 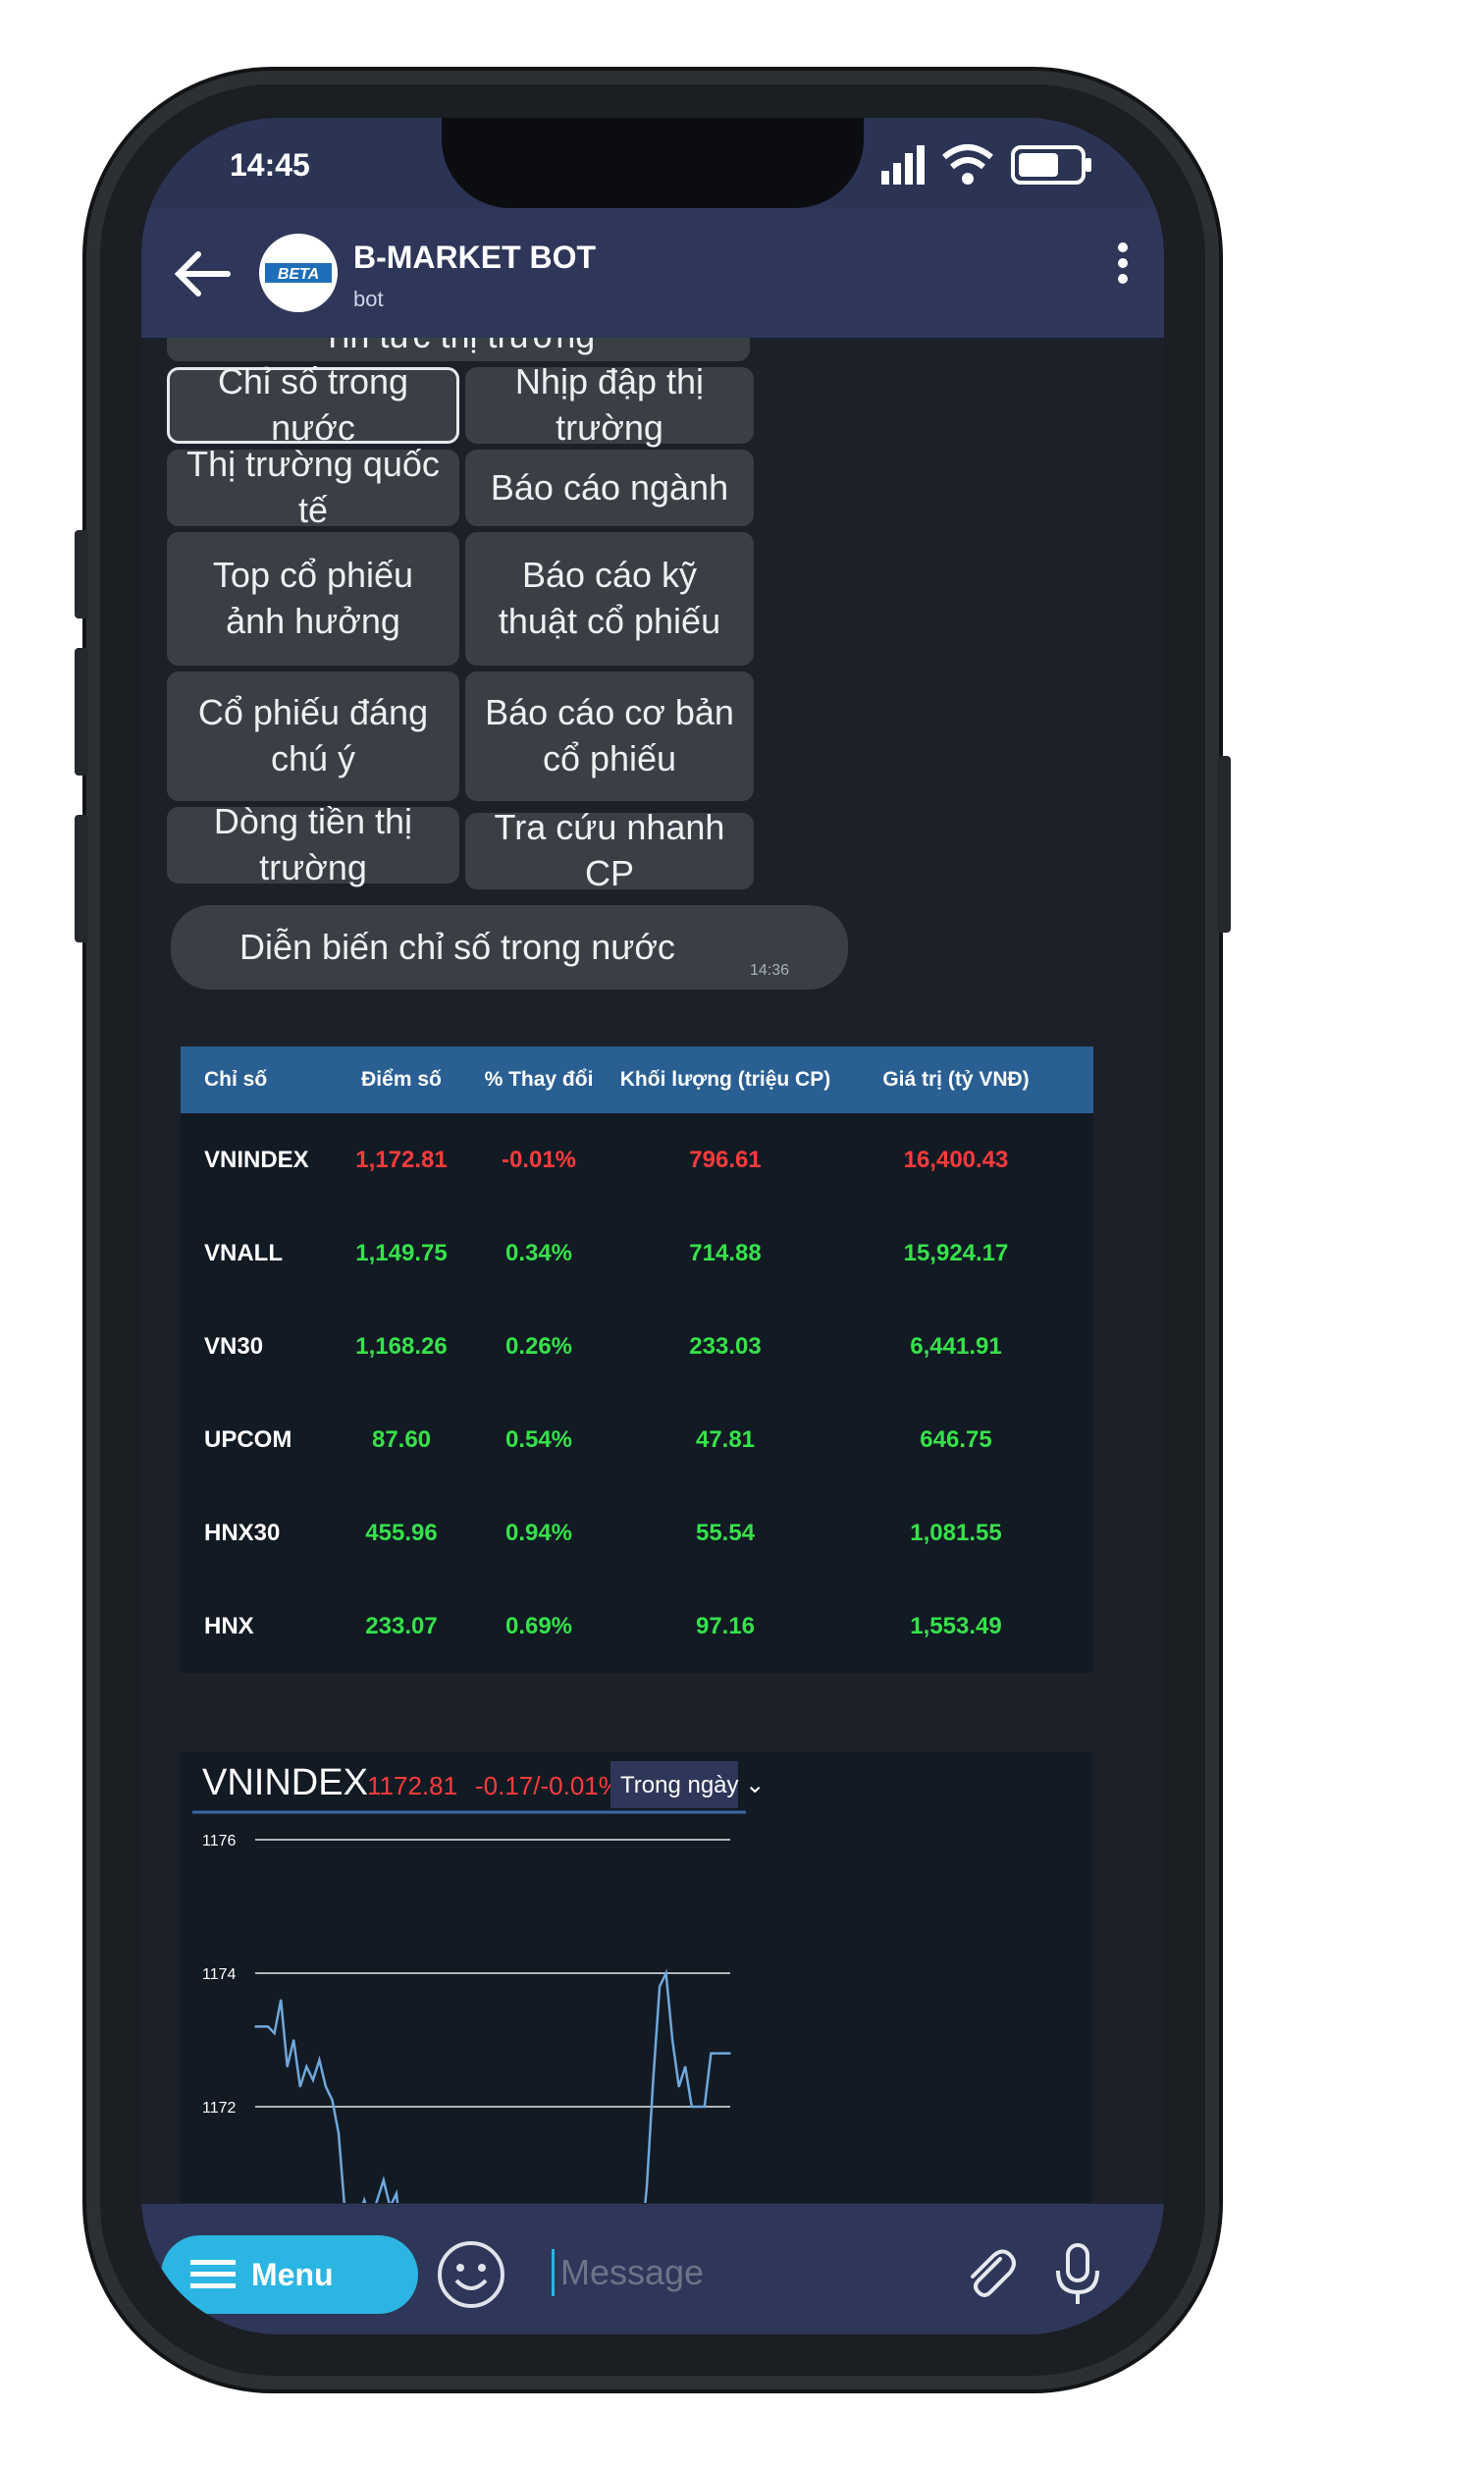 What do you see at coordinates (492, 2085) in the screenshot?
I see `series-line` at bounding box center [492, 2085].